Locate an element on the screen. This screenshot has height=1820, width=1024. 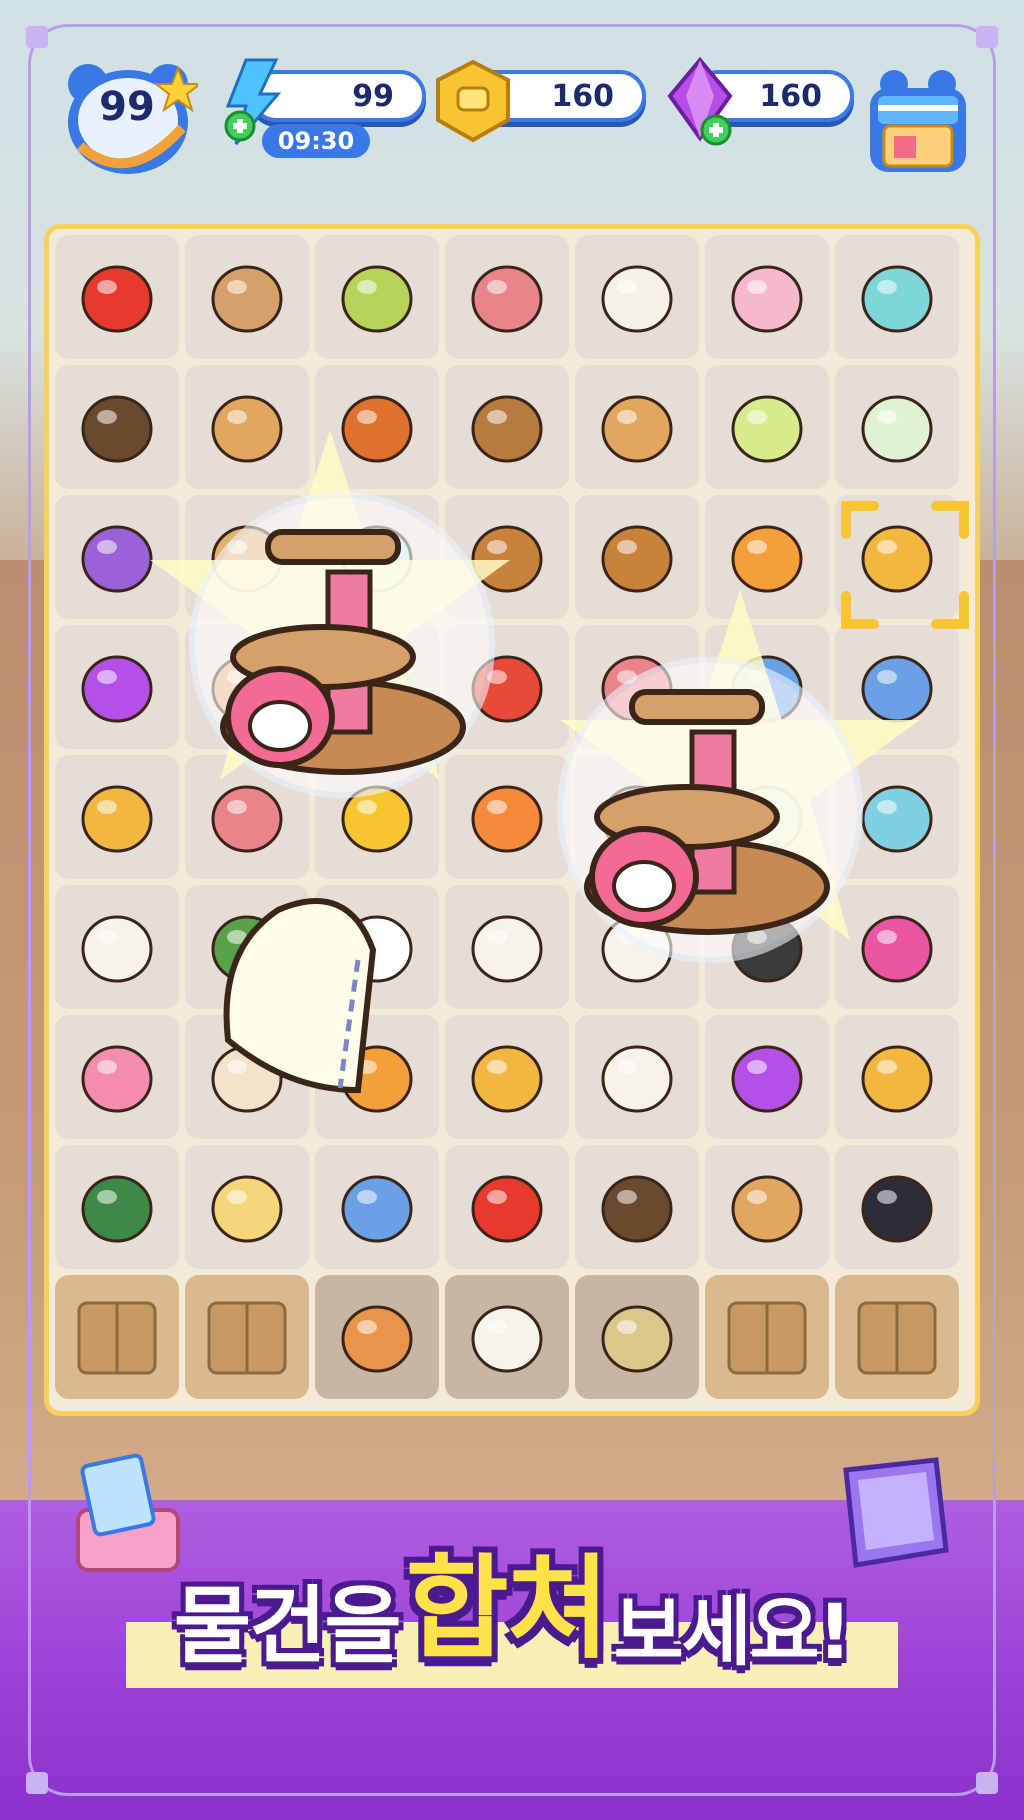
shop-stall-icon is located at coordinates (918, 121).